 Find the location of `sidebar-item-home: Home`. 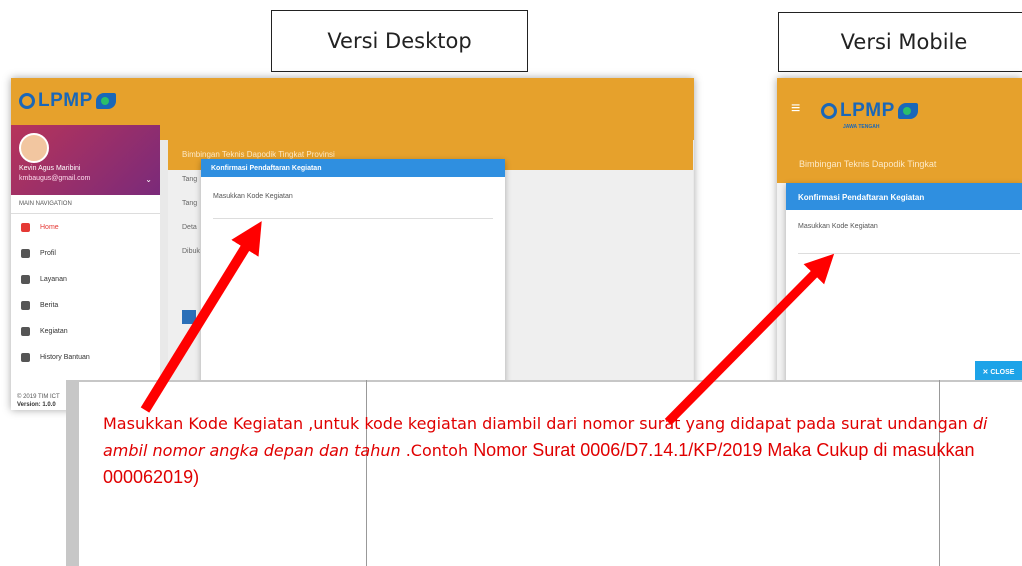

sidebar-item-home: Home is located at coordinates (85, 227).